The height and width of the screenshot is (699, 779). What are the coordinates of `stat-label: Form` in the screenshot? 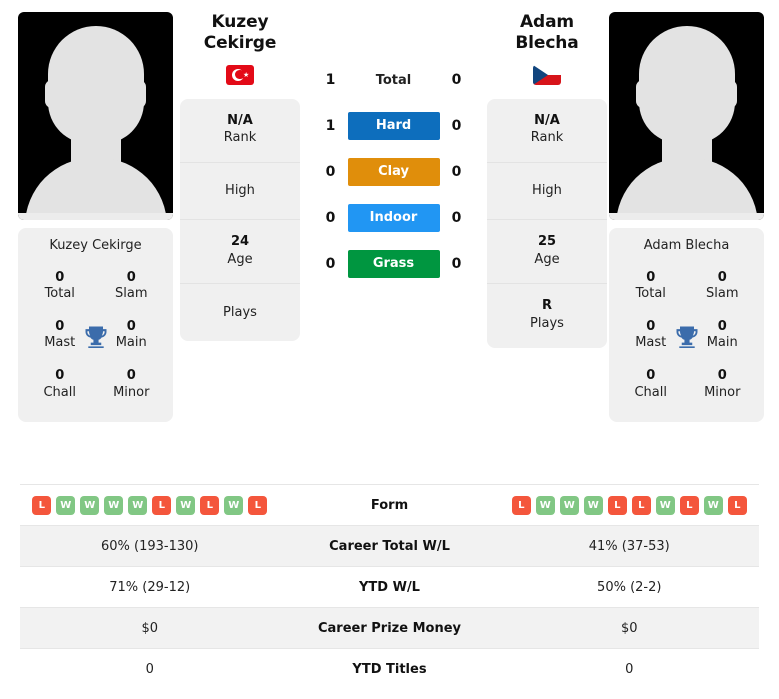 It's located at (389, 505).